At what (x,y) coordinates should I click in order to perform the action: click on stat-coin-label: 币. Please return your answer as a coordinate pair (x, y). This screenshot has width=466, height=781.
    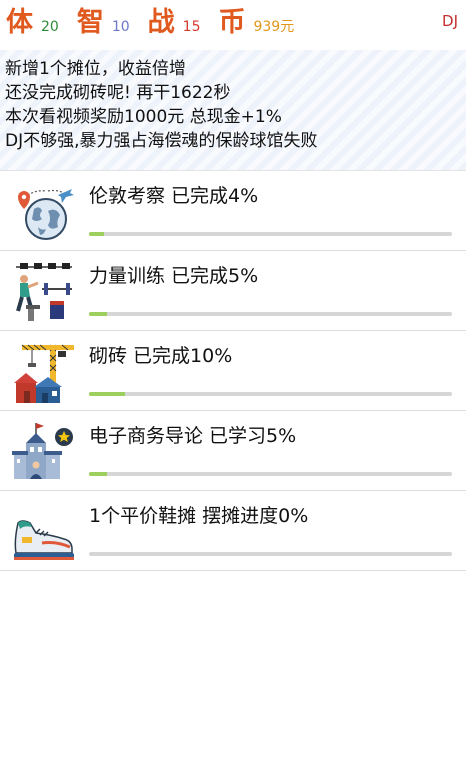
    Looking at the image, I should click on (232, 22).